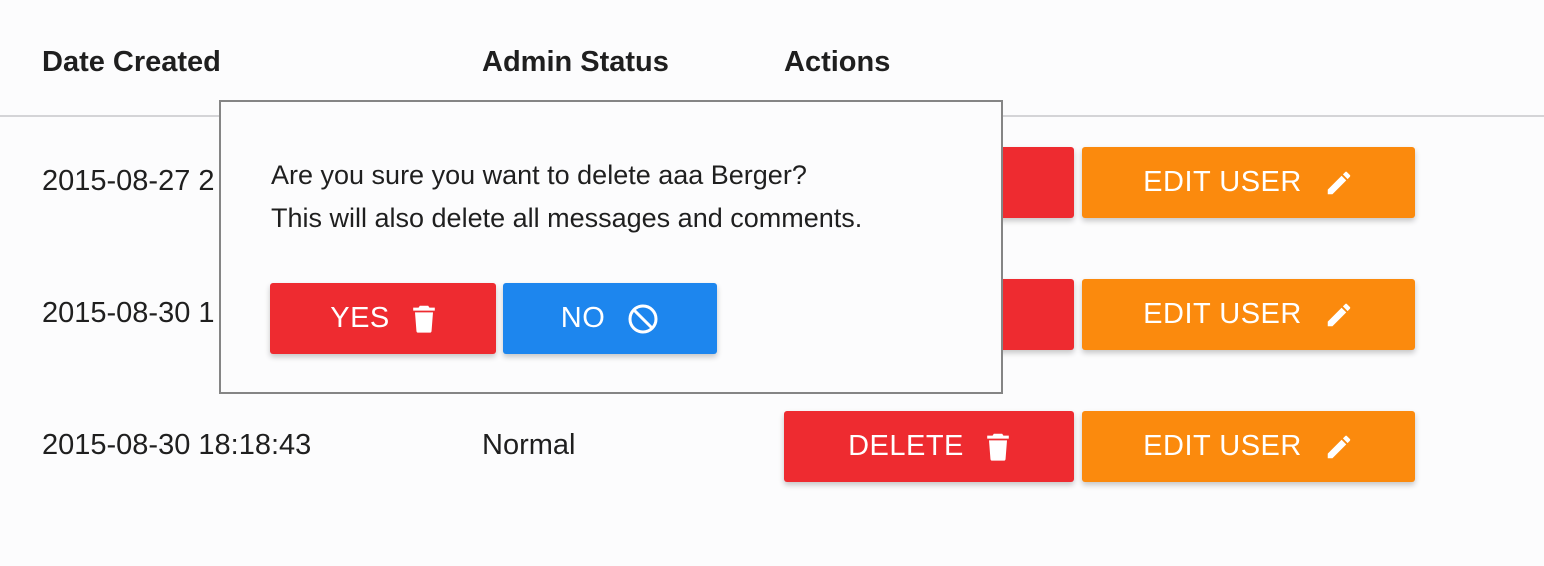 This screenshot has height=566, width=1544. I want to click on row-3-date-created: 2015-08-30 18:18:43, so click(177, 445).